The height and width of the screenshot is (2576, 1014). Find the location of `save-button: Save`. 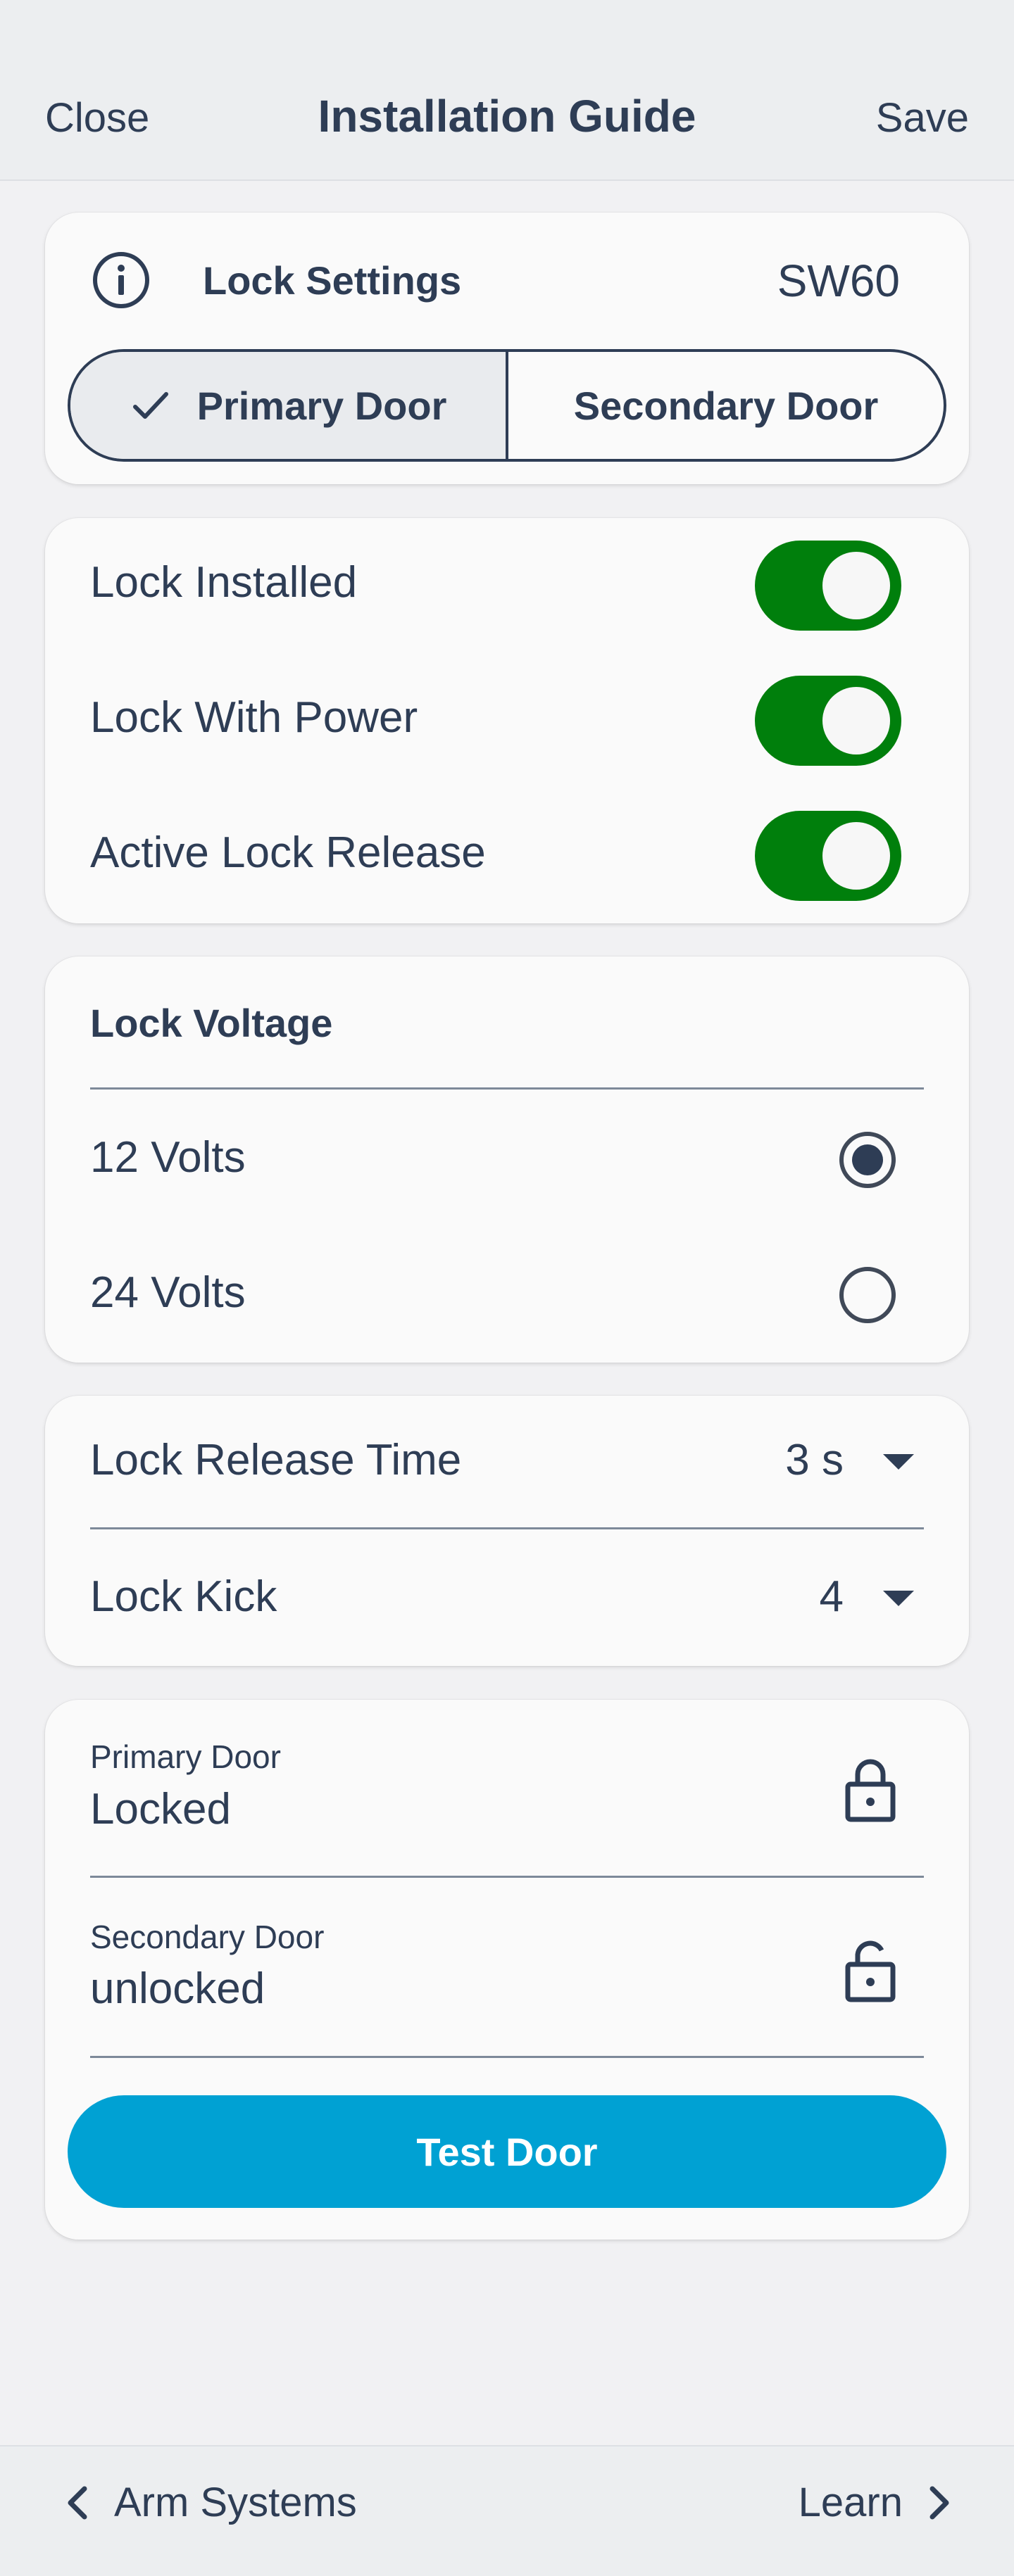

save-button: Save is located at coordinates (923, 117).